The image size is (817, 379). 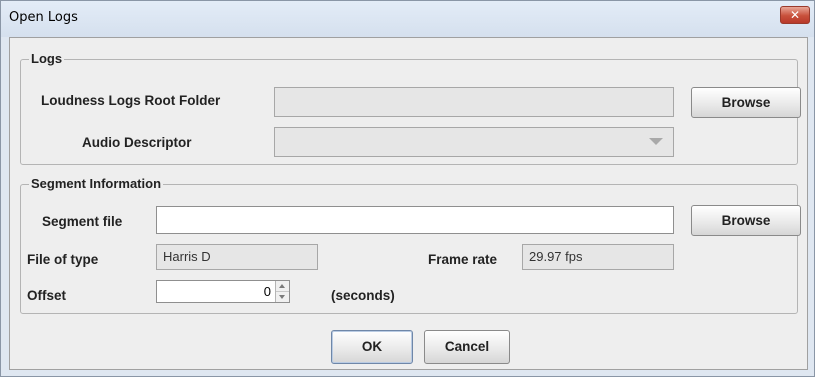 I want to click on spin-up-icon, so click(x=282, y=286).